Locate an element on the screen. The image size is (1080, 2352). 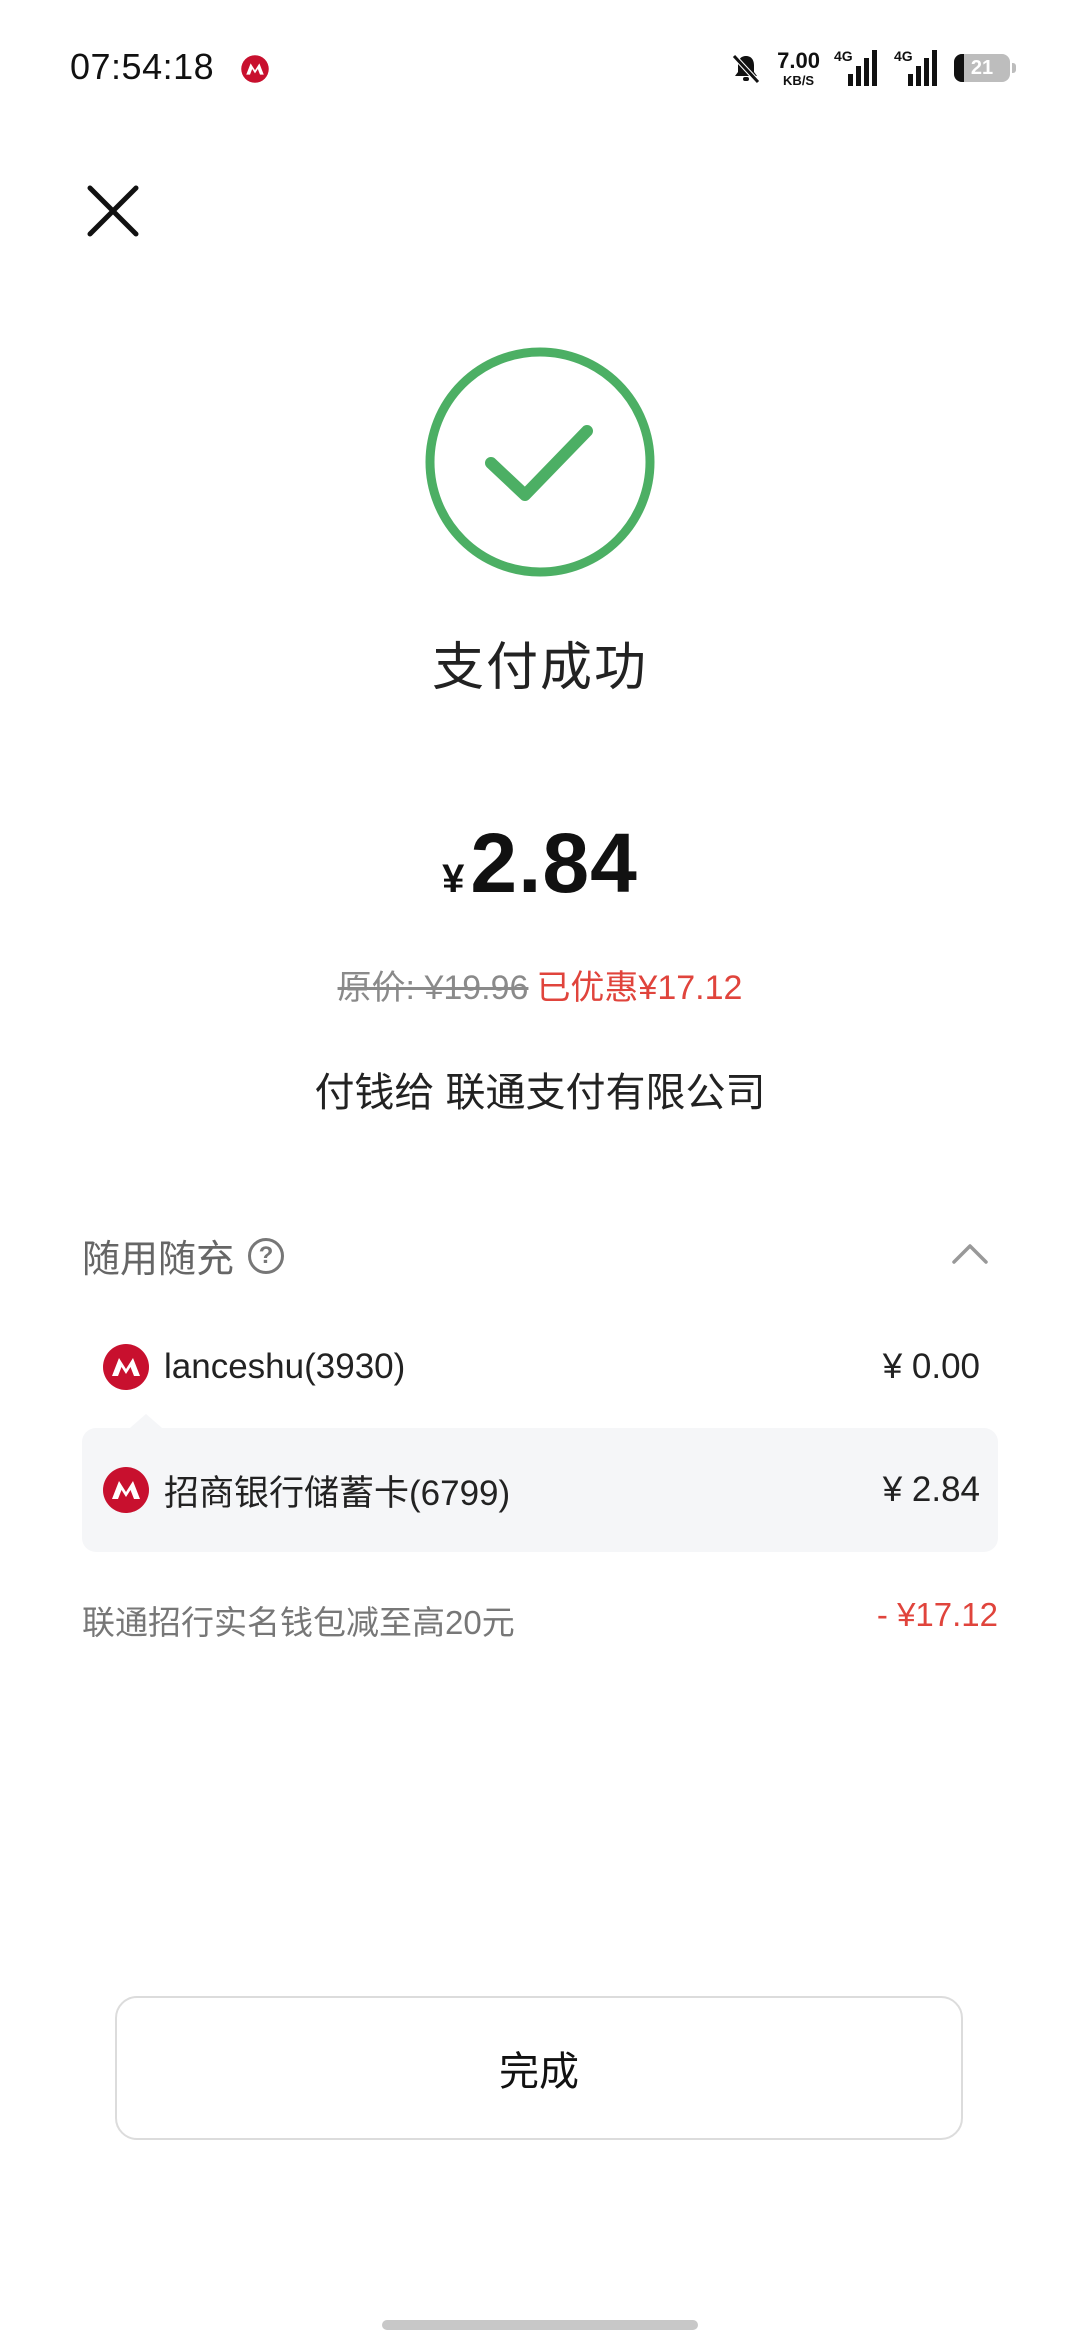
status-time: 07:54:18 is located at coordinates (142, 66).